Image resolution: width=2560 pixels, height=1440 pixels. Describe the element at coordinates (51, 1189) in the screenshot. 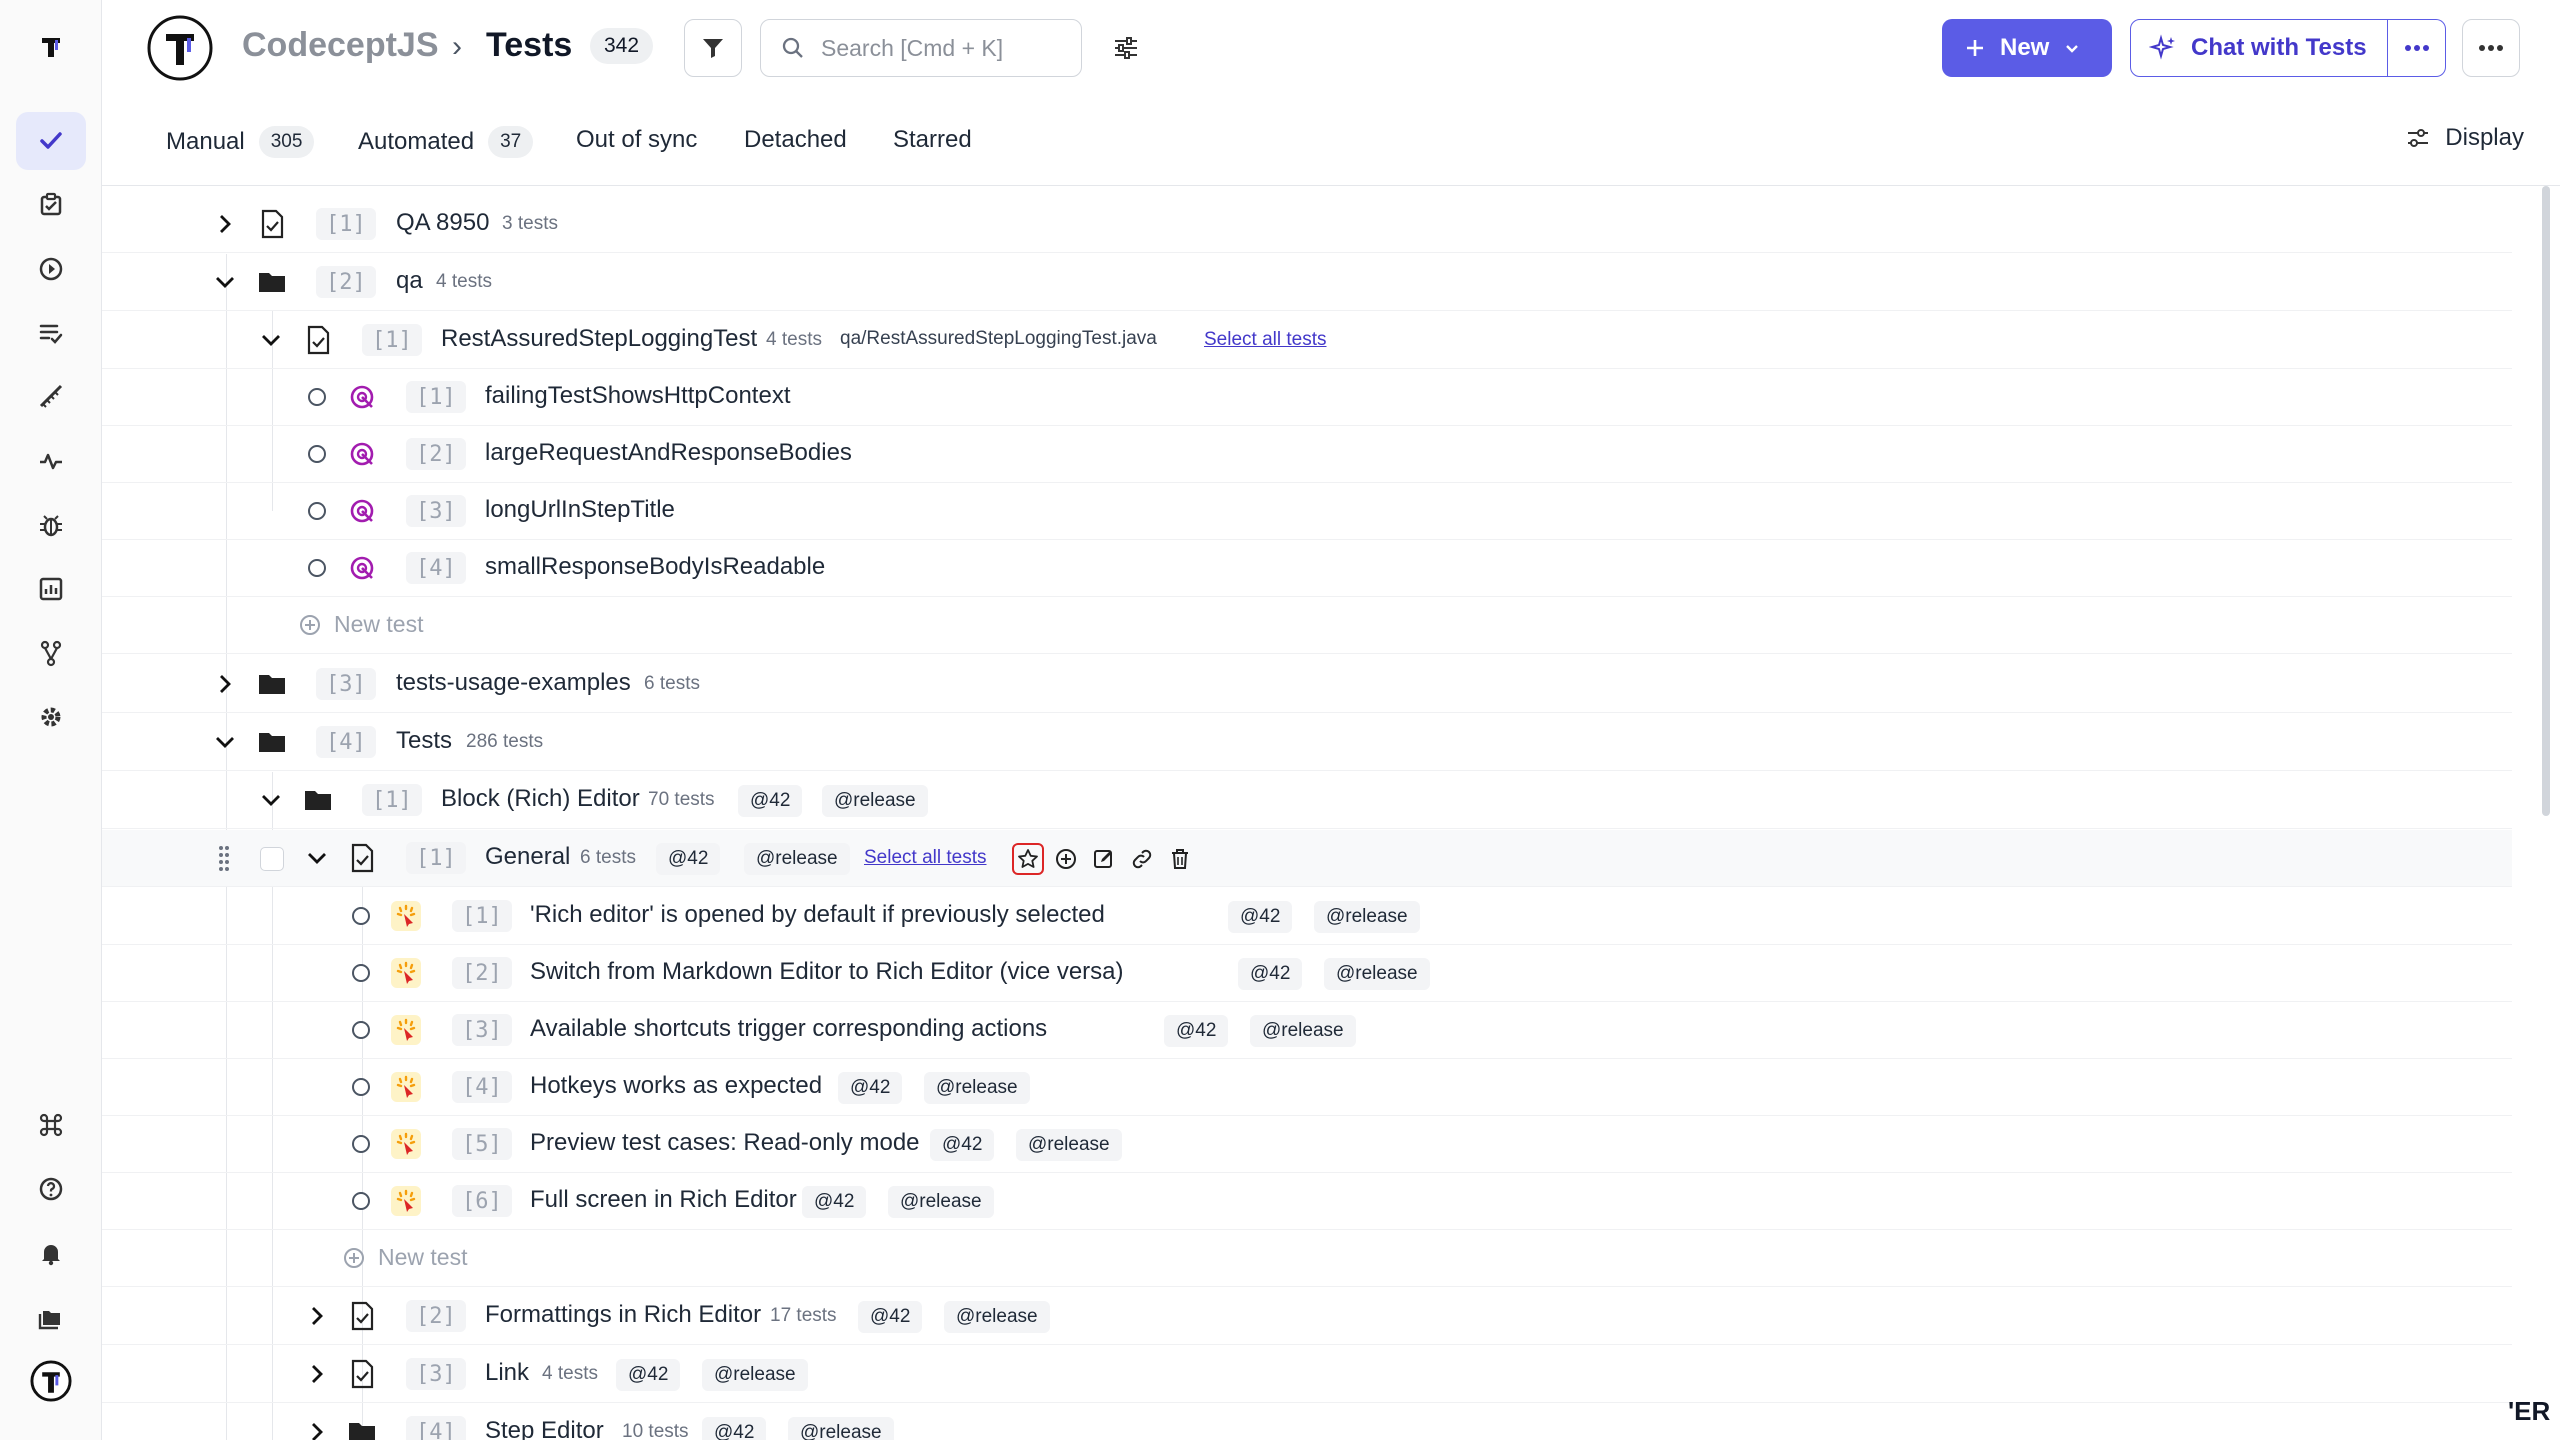

I see `rail-help` at that location.